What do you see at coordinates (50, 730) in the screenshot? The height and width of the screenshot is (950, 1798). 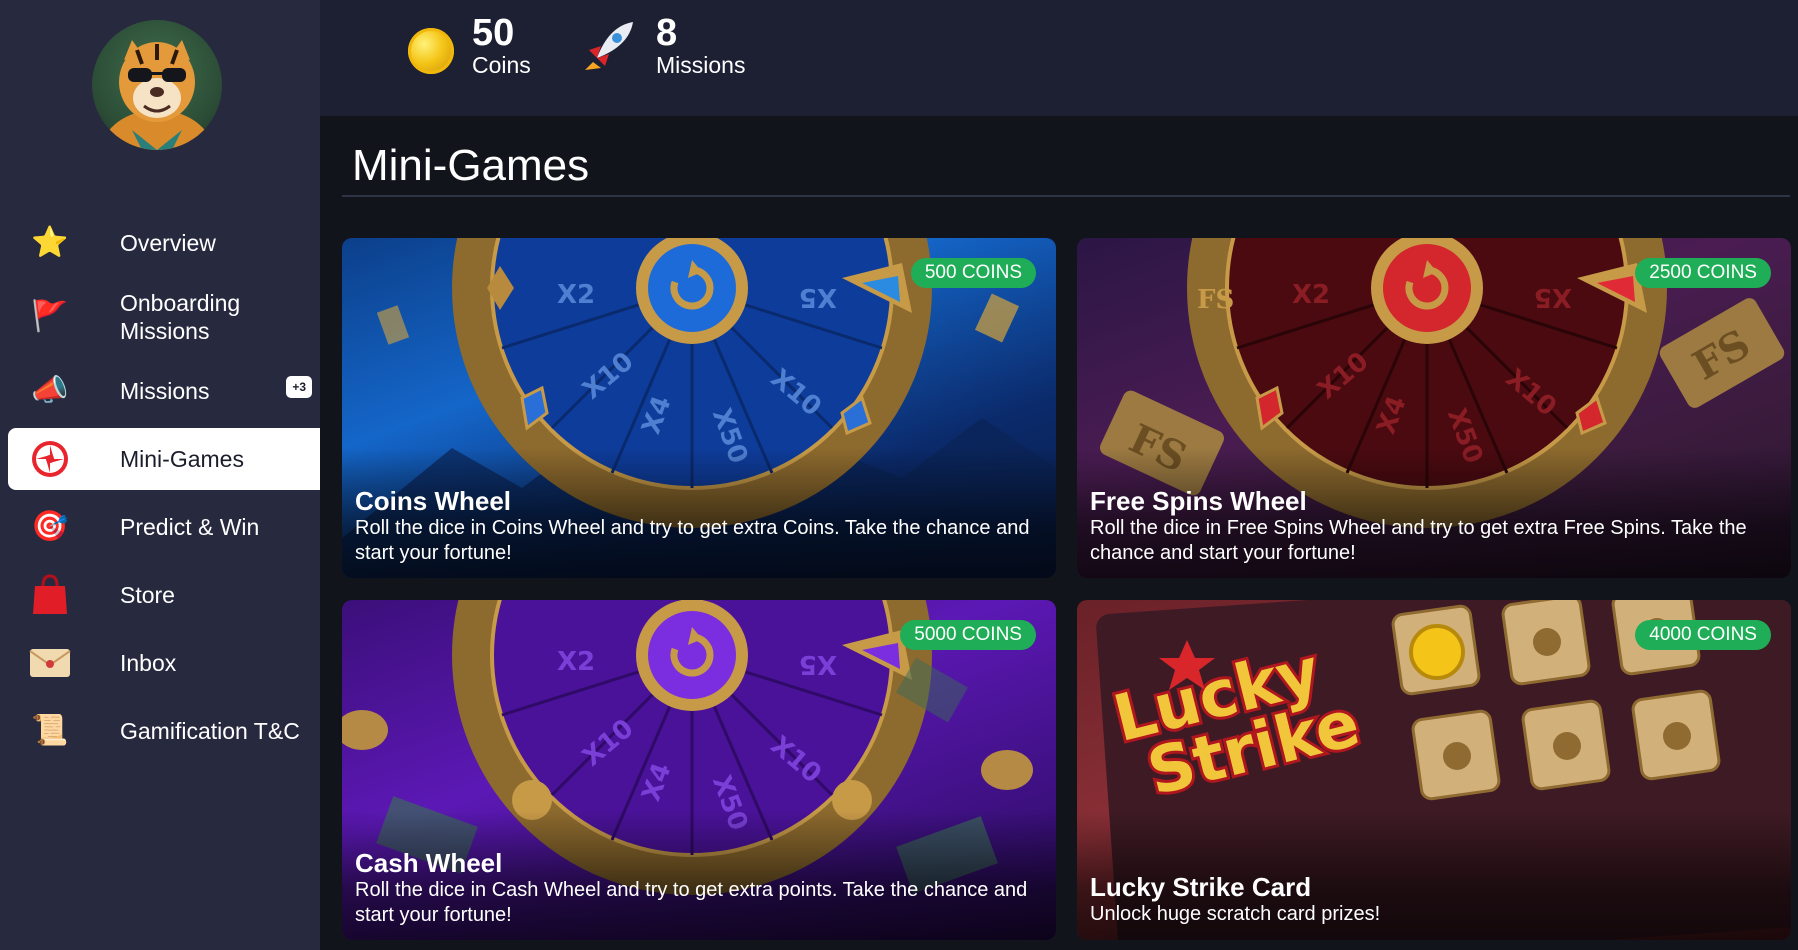 I see `scroll-icon: 📜` at bounding box center [50, 730].